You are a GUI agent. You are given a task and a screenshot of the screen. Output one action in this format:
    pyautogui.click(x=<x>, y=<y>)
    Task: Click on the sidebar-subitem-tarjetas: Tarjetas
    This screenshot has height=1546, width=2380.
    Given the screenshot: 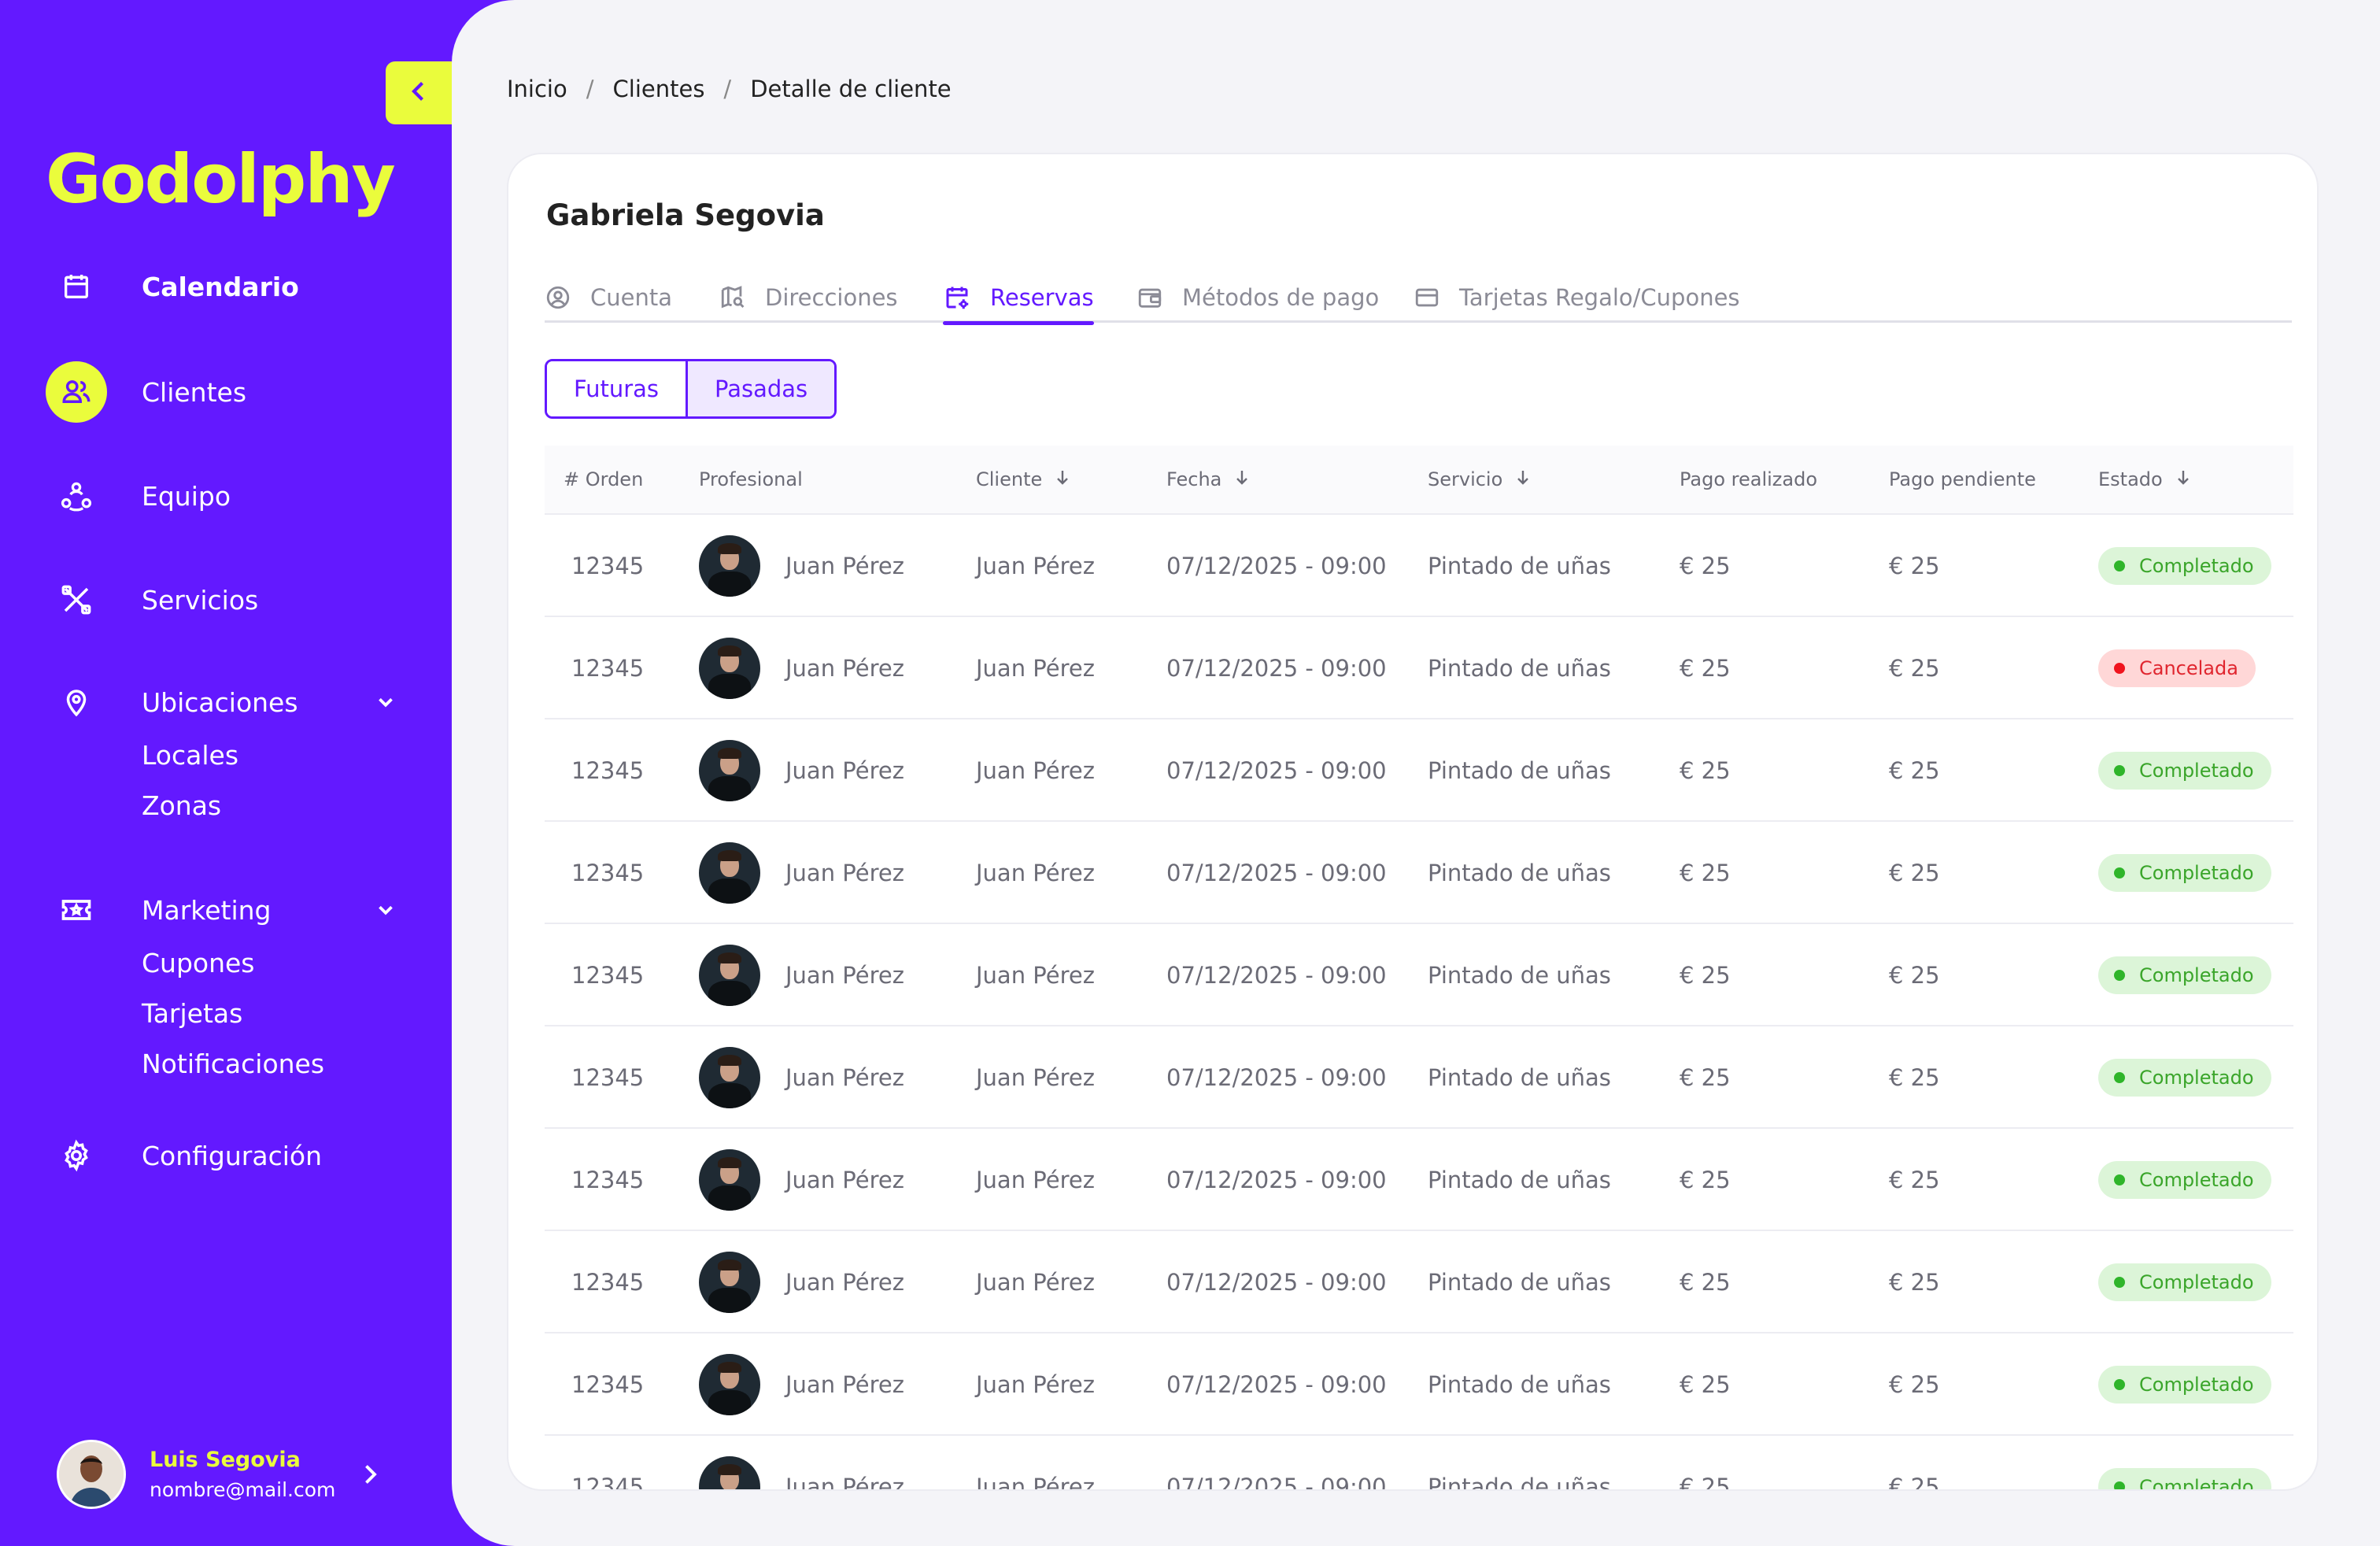 What is the action you would take?
    pyautogui.click(x=192, y=1014)
    